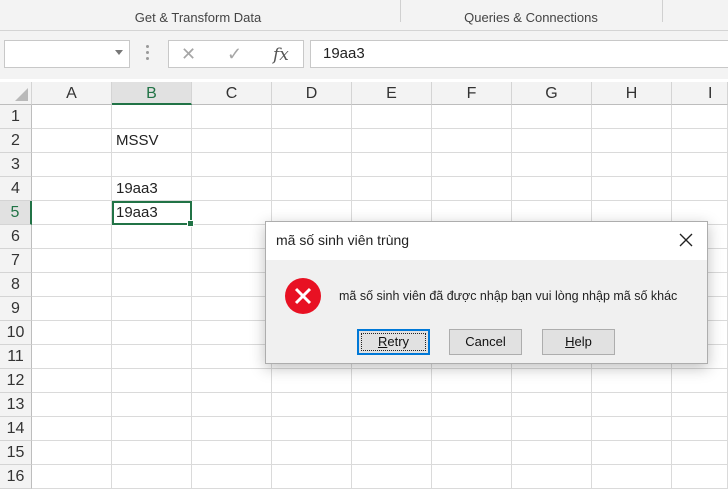  I want to click on cell-i13, so click(700, 405).